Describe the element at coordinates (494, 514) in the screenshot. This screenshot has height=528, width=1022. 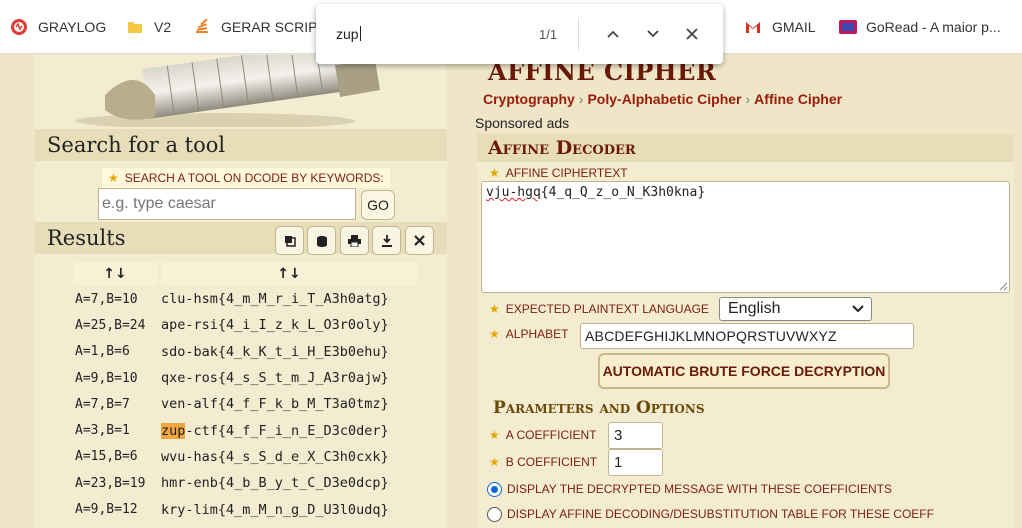
I see `display-table-radio` at that location.